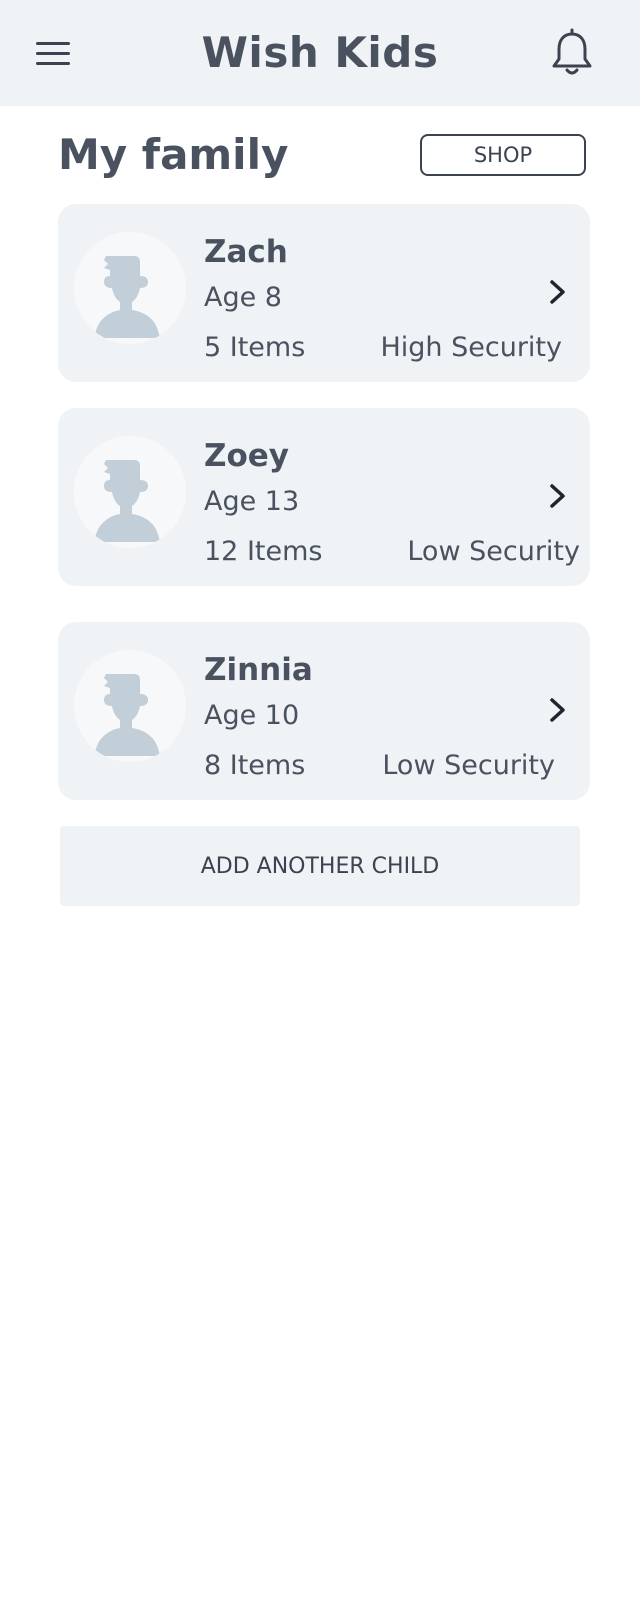 The height and width of the screenshot is (1600, 640). Describe the element at coordinates (503, 155) in the screenshot. I see `shop-button: SHOP` at that location.